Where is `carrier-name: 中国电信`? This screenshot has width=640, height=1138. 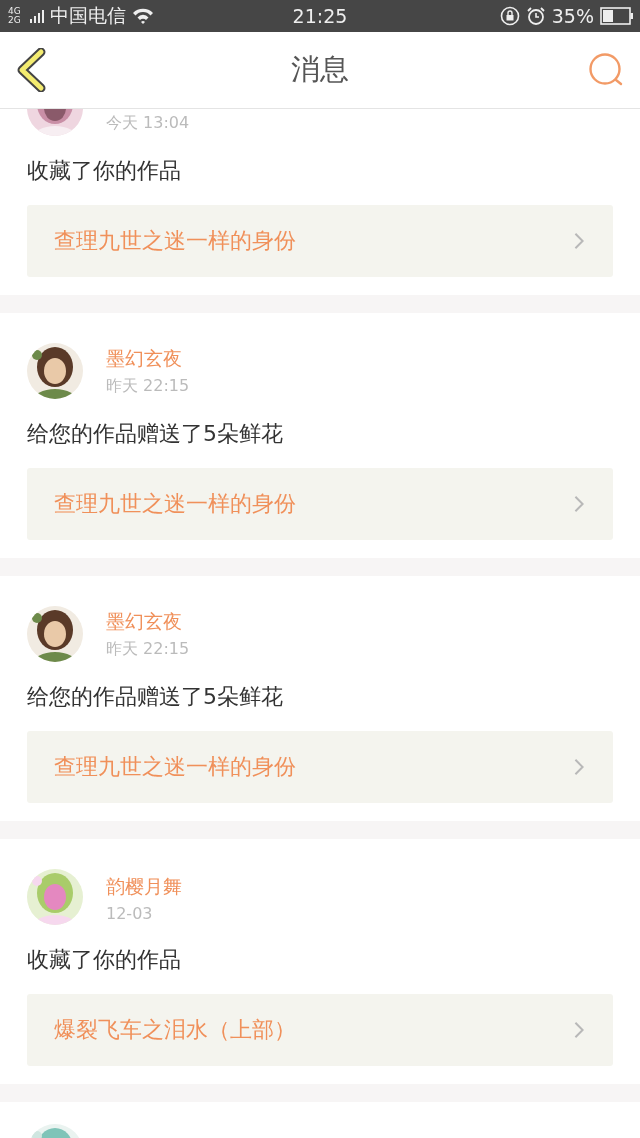
carrier-name: 中国电信 is located at coordinates (88, 15).